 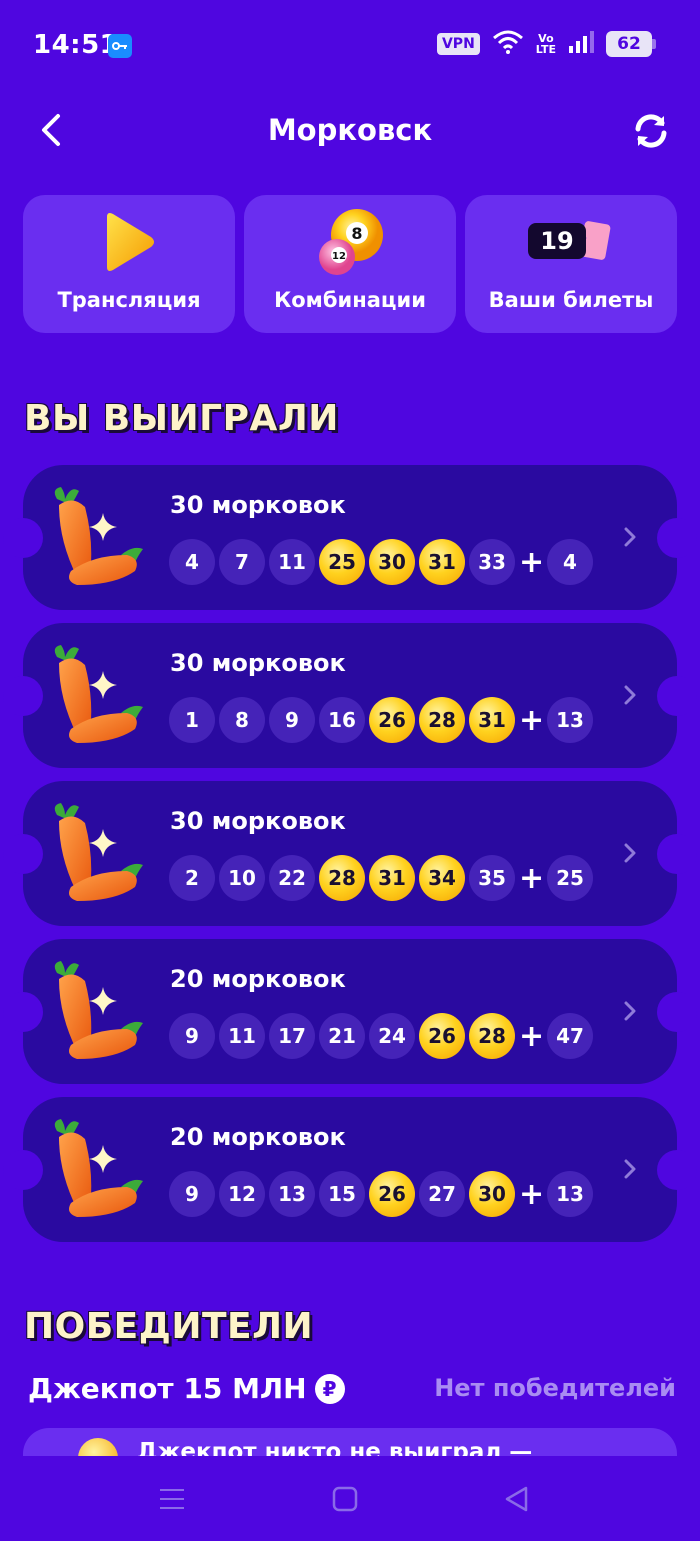 What do you see at coordinates (339, 256) in the screenshot?
I see `ball-small-number: 12` at bounding box center [339, 256].